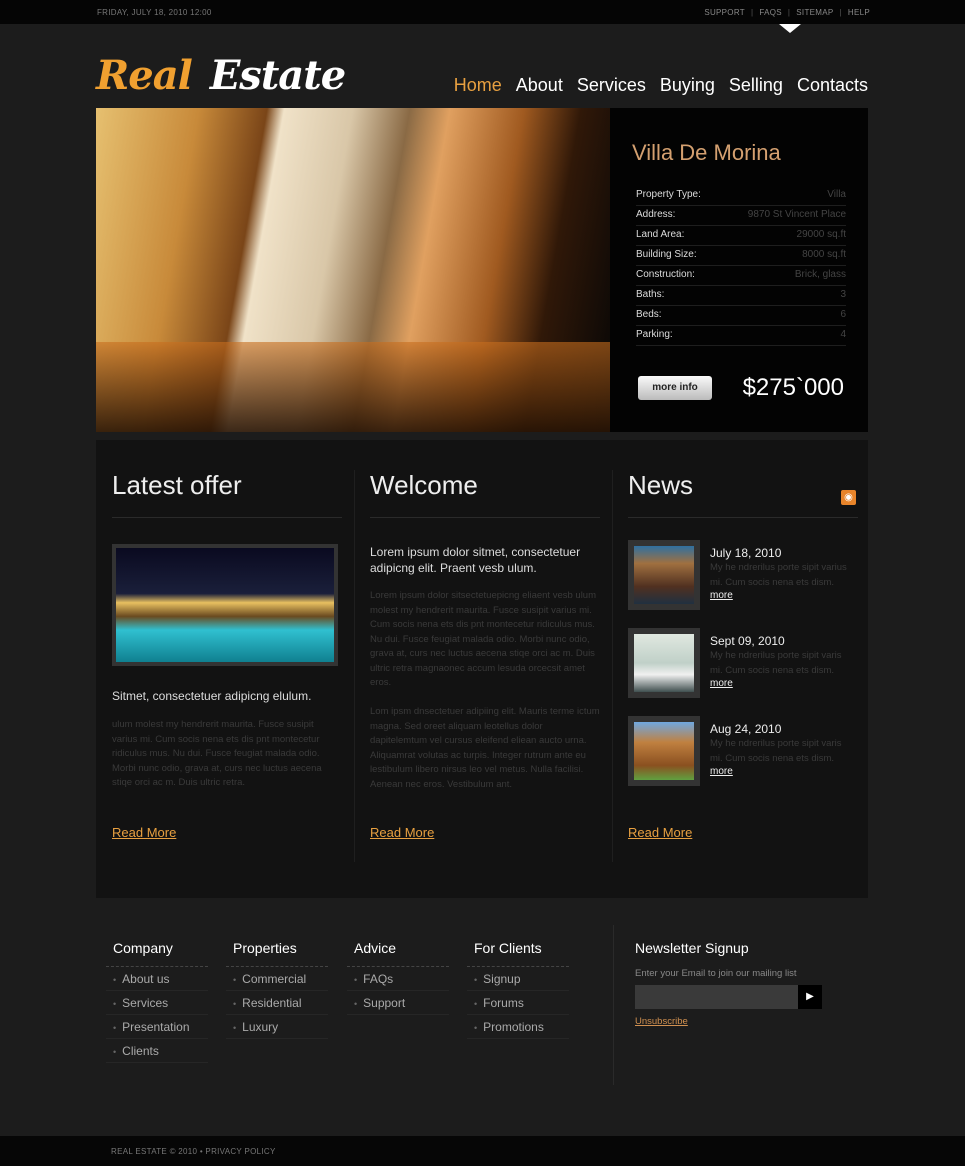 Image resolution: width=965 pixels, height=1166 pixels. I want to click on more-info-button: more info, so click(675, 388).